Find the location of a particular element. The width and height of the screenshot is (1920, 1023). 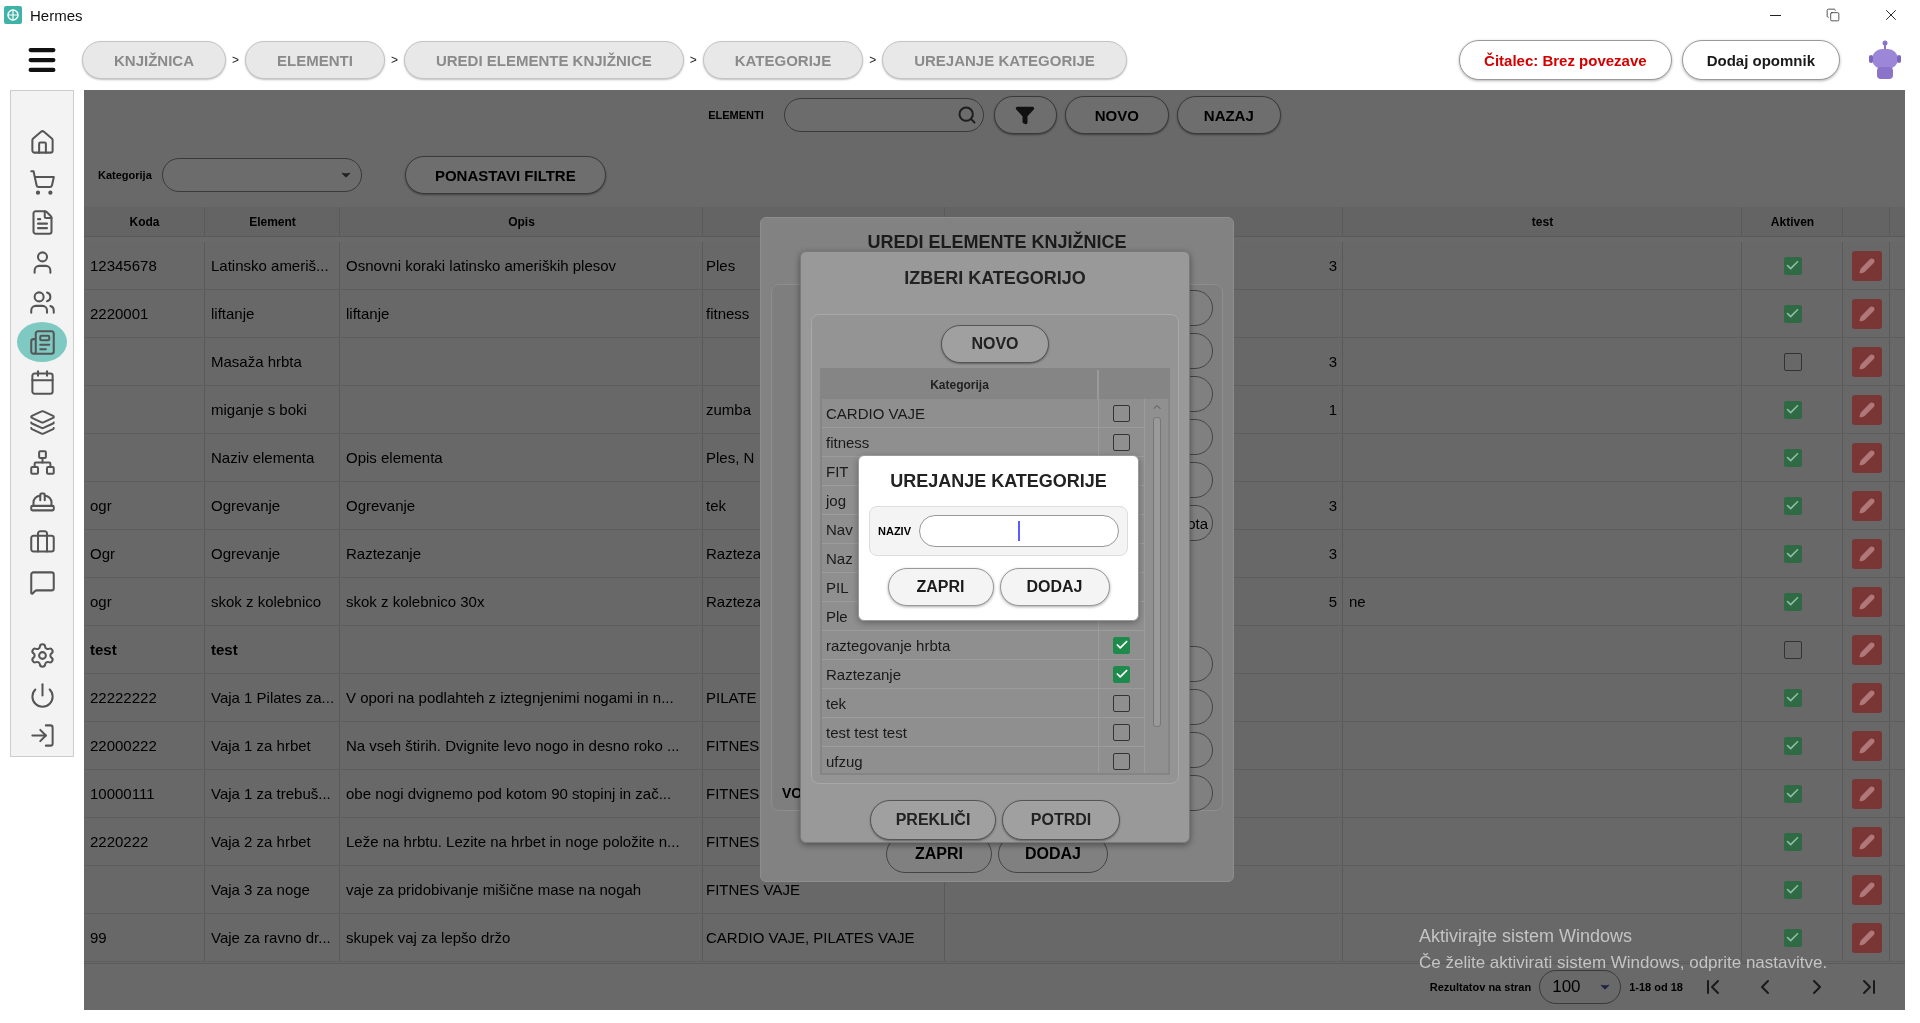

briefcase-icon is located at coordinates (42, 542).